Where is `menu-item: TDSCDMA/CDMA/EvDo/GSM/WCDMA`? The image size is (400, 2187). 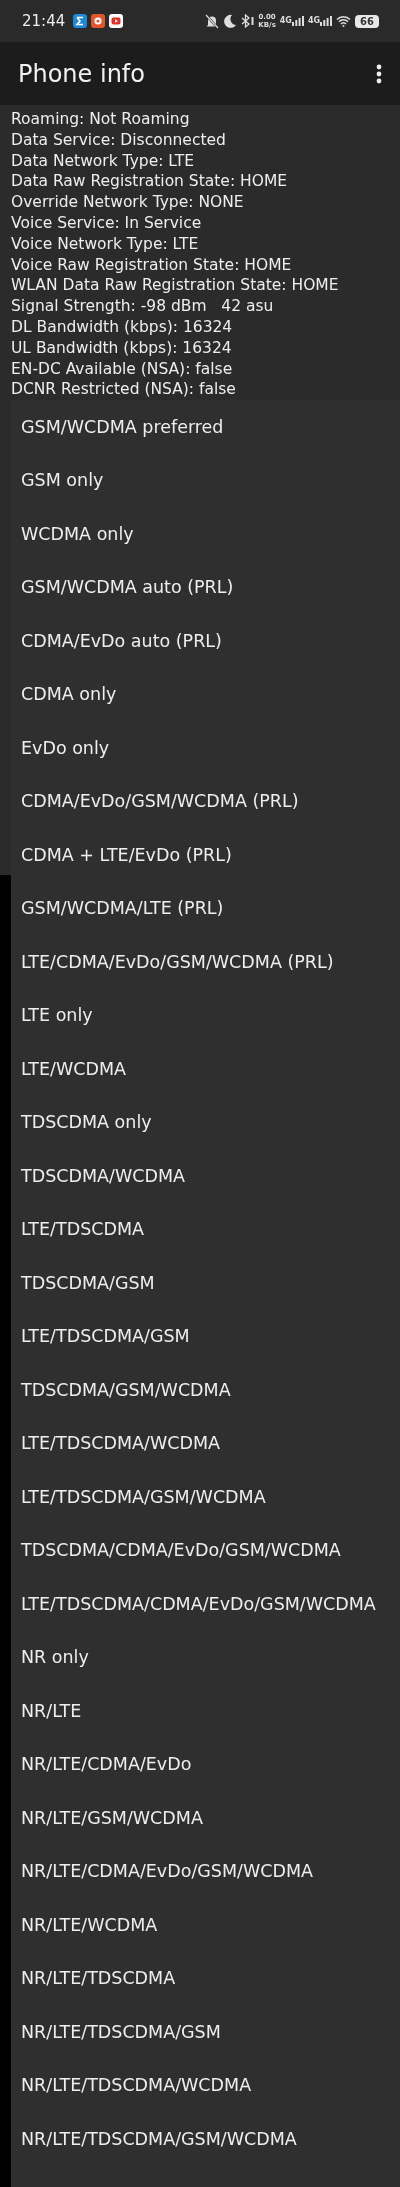 menu-item: TDSCDMA/CDMA/EvDo/GSM/WCDMA is located at coordinates (181, 1550).